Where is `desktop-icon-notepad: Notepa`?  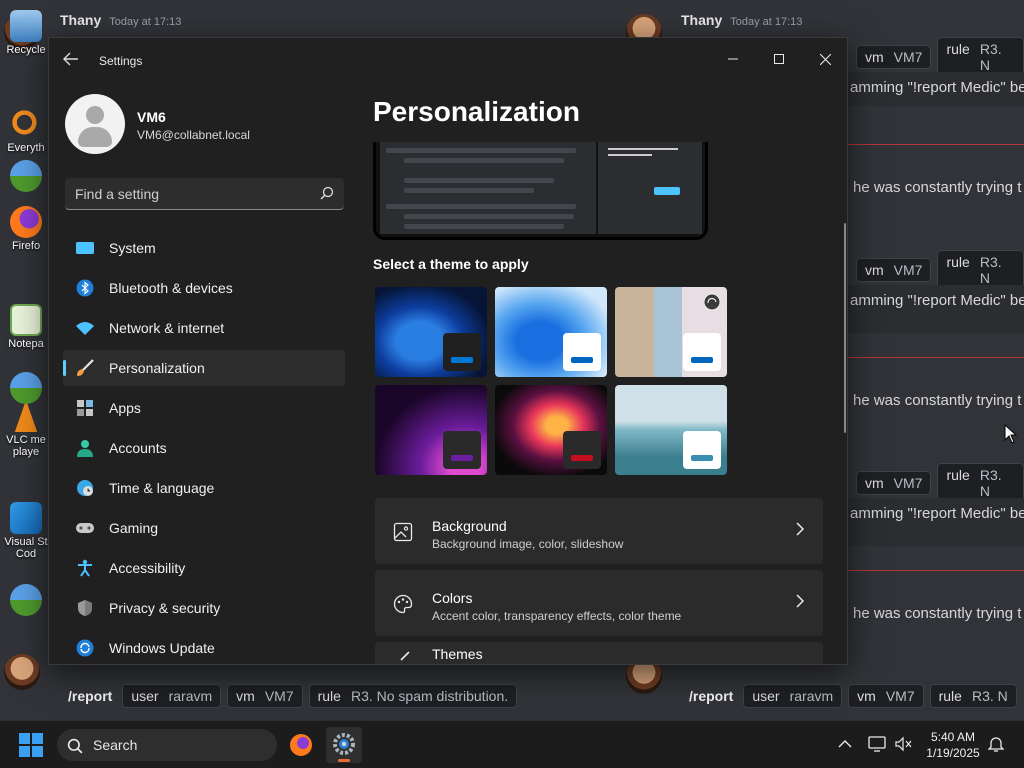
desktop-icon-notepad: Notepa is located at coordinates (26, 327).